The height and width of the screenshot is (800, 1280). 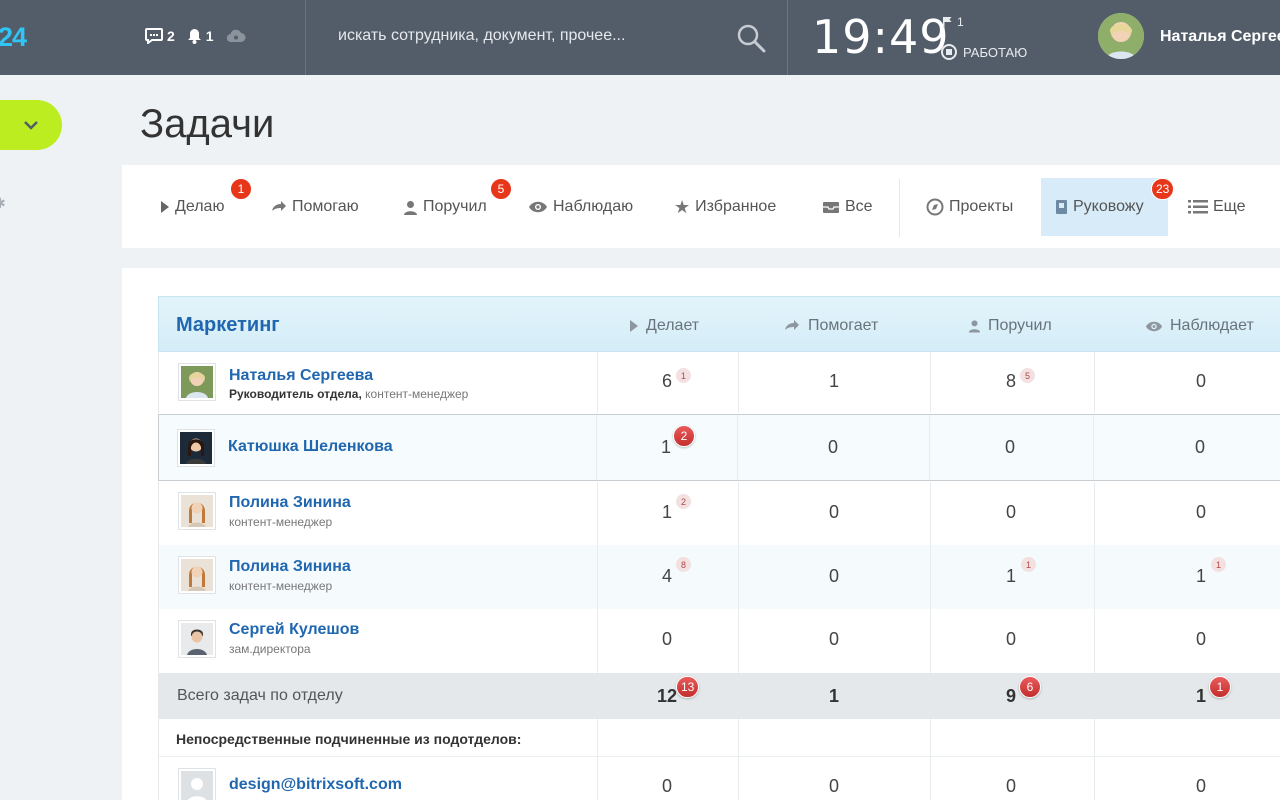 What do you see at coordinates (834, 381) in the screenshot?
I see `count-helping: 1` at bounding box center [834, 381].